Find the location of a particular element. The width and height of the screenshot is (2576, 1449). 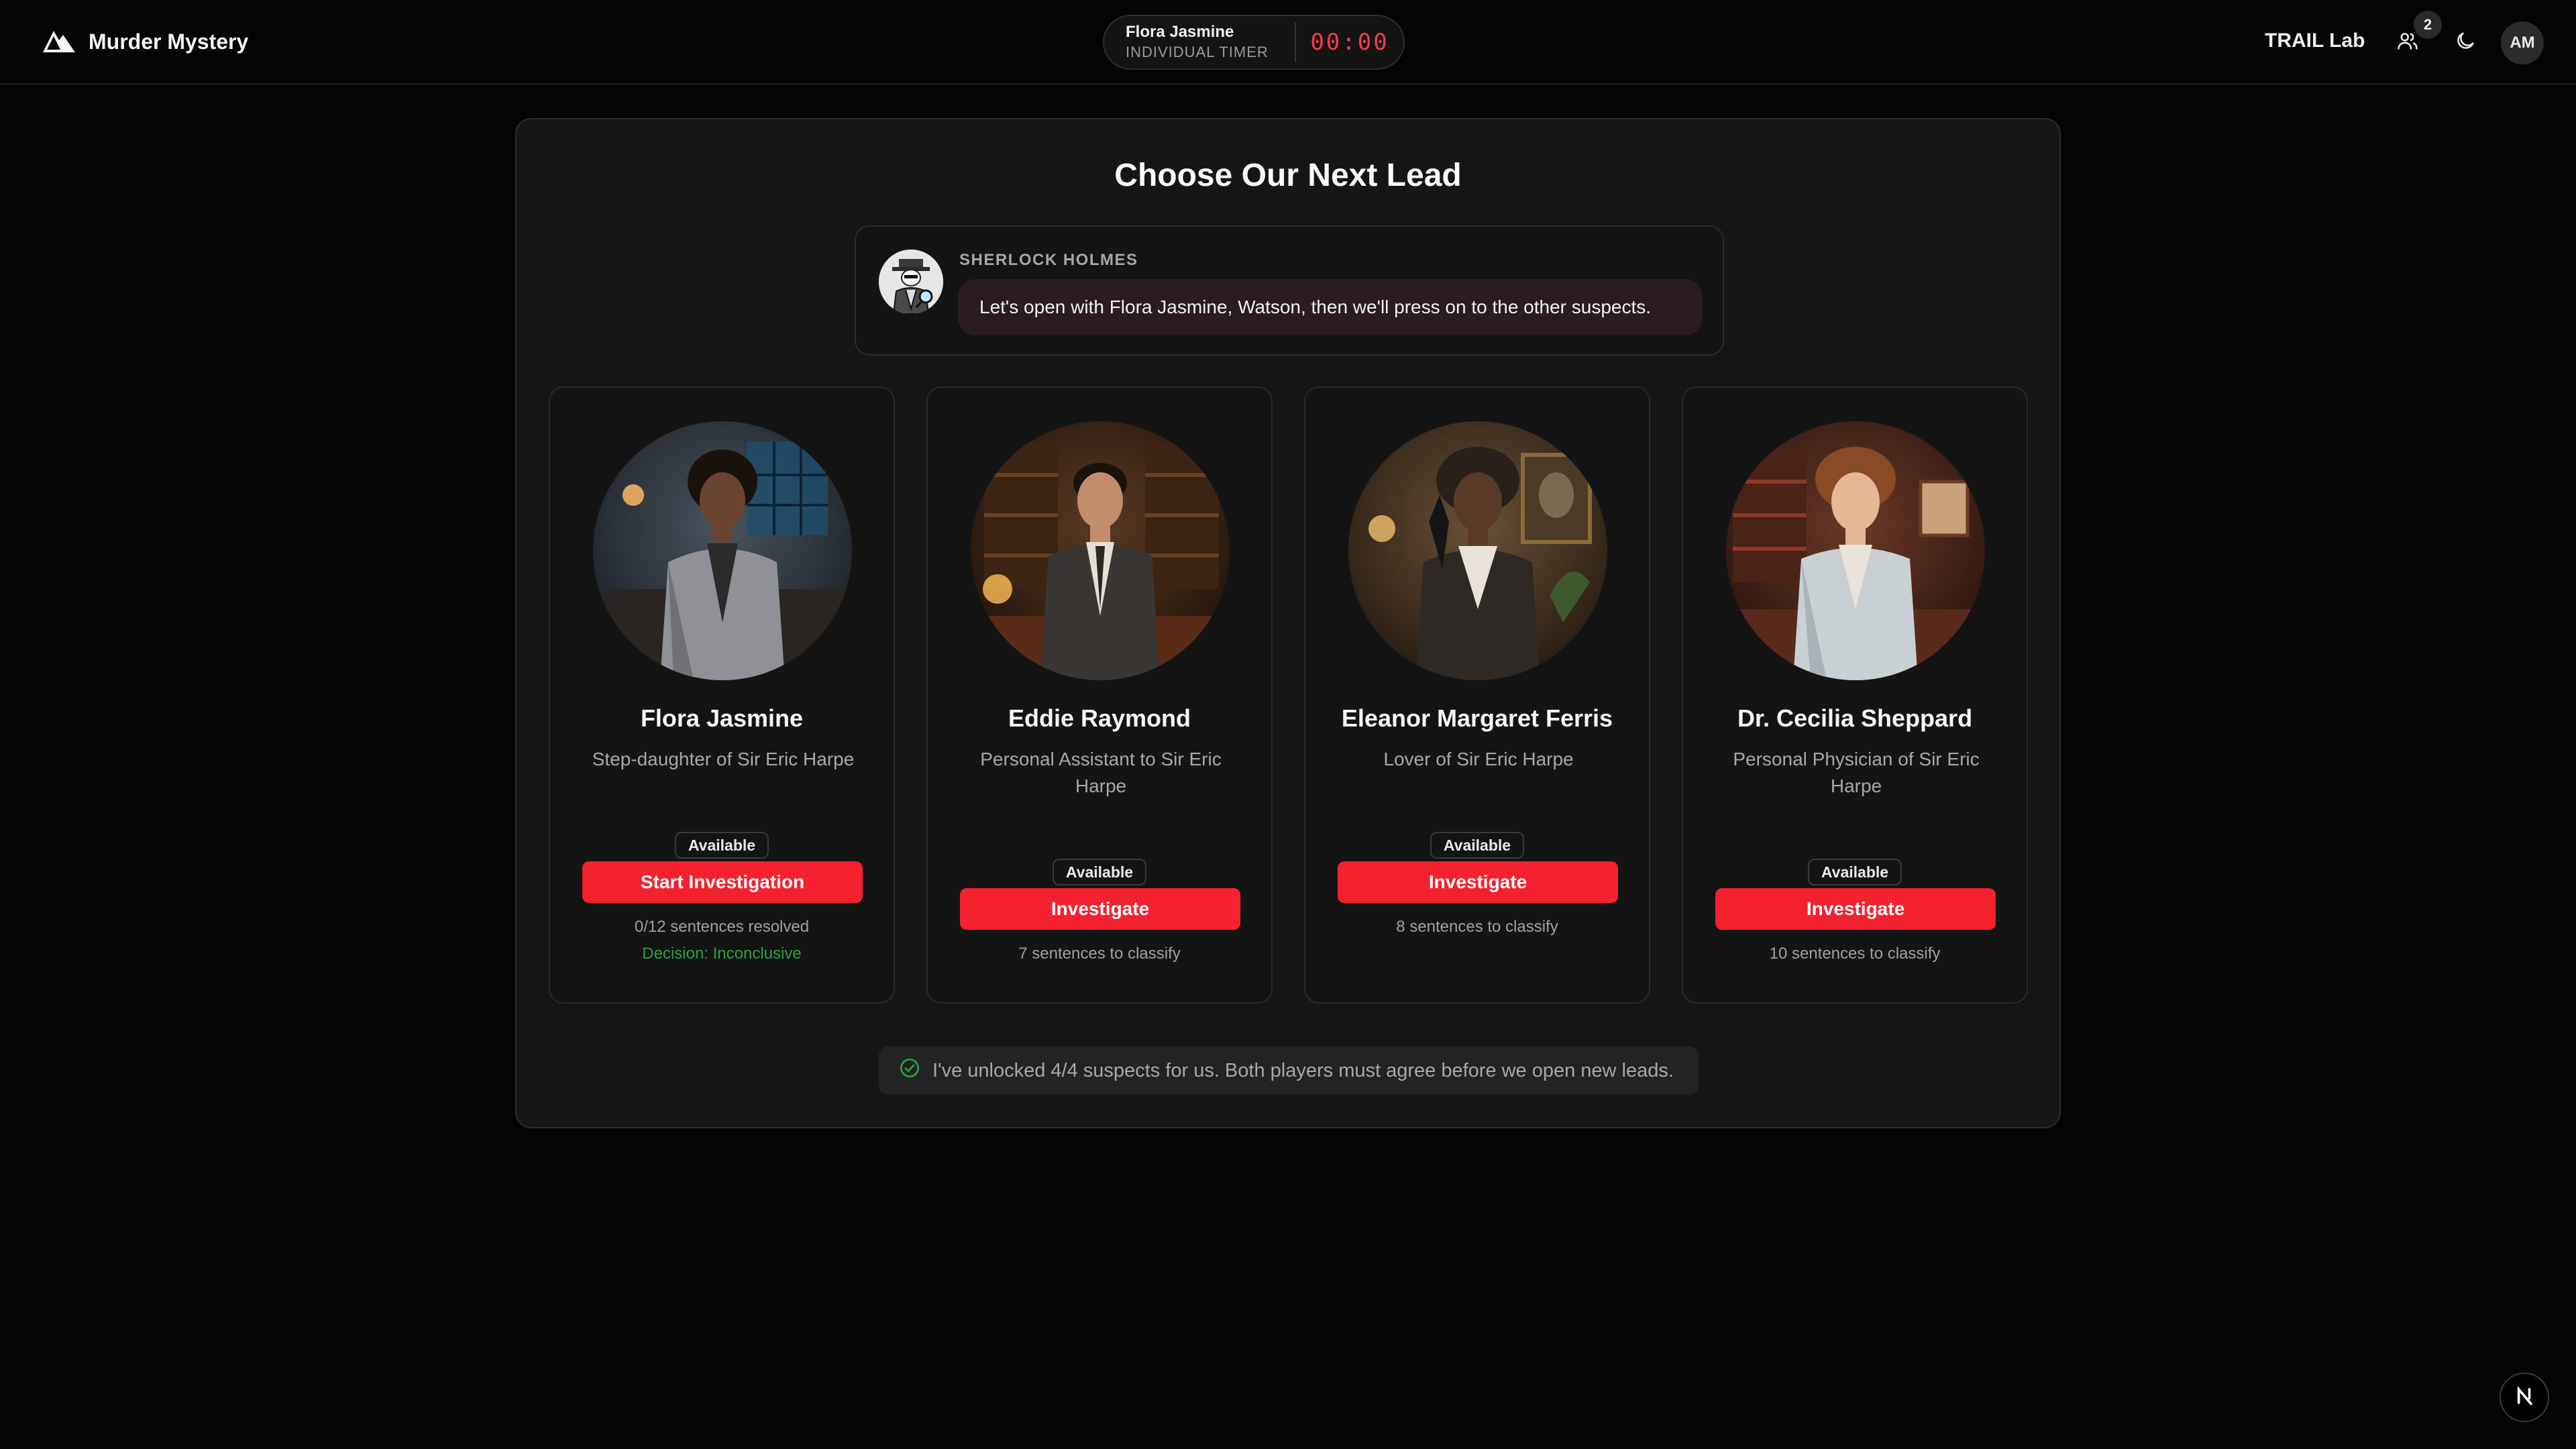

theme-toggle-button is located at coordinates (2465, 42).